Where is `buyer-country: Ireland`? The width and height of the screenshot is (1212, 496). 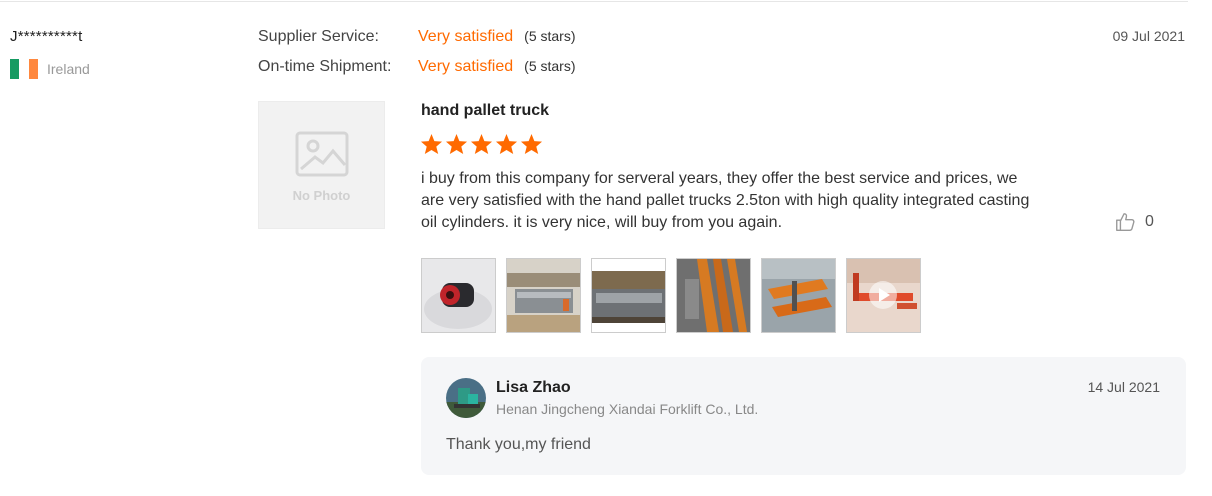 buyer-country: Ireland is located at coordinates (50, 69).